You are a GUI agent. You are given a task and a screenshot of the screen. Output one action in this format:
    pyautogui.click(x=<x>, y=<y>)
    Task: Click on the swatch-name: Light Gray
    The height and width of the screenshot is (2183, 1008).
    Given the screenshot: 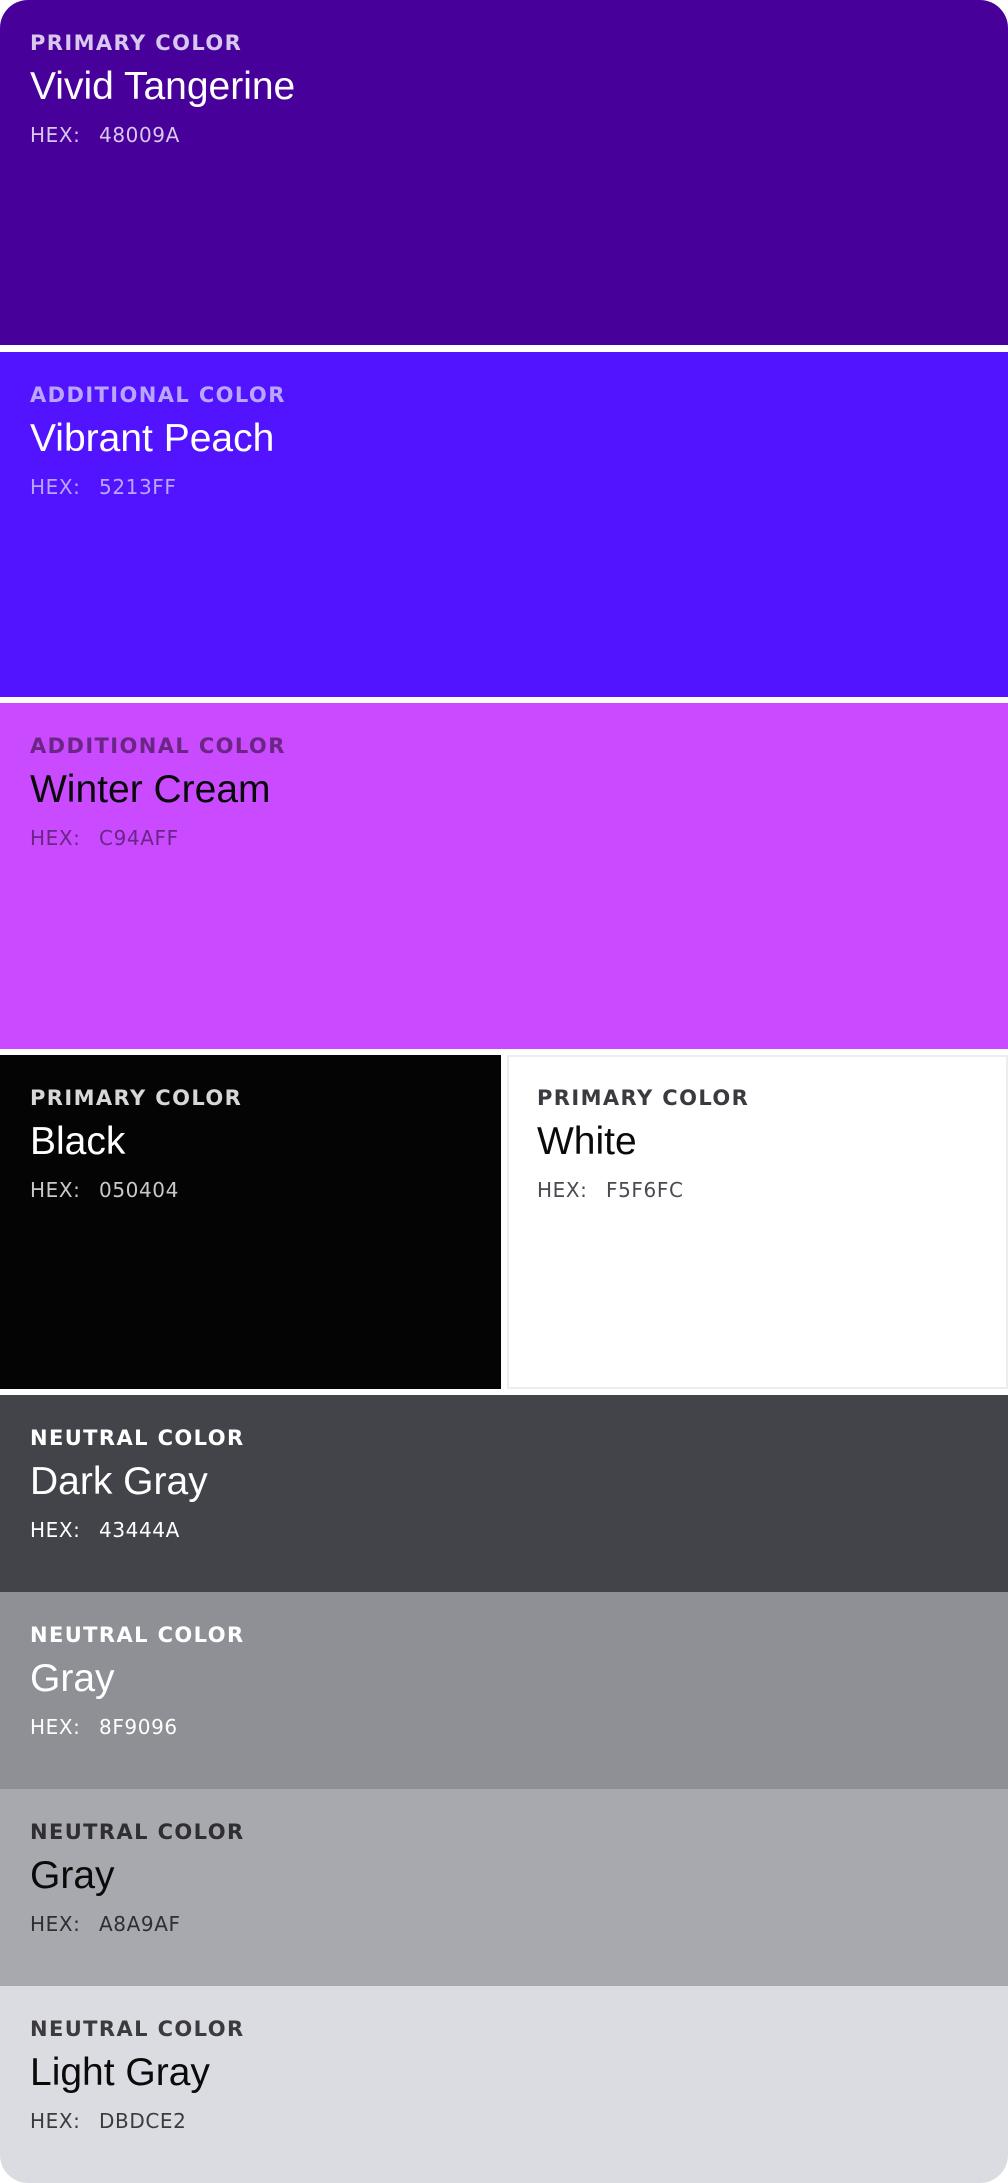 What is the action you would take?
    pyautogui.click(x=120, y=2072)
    